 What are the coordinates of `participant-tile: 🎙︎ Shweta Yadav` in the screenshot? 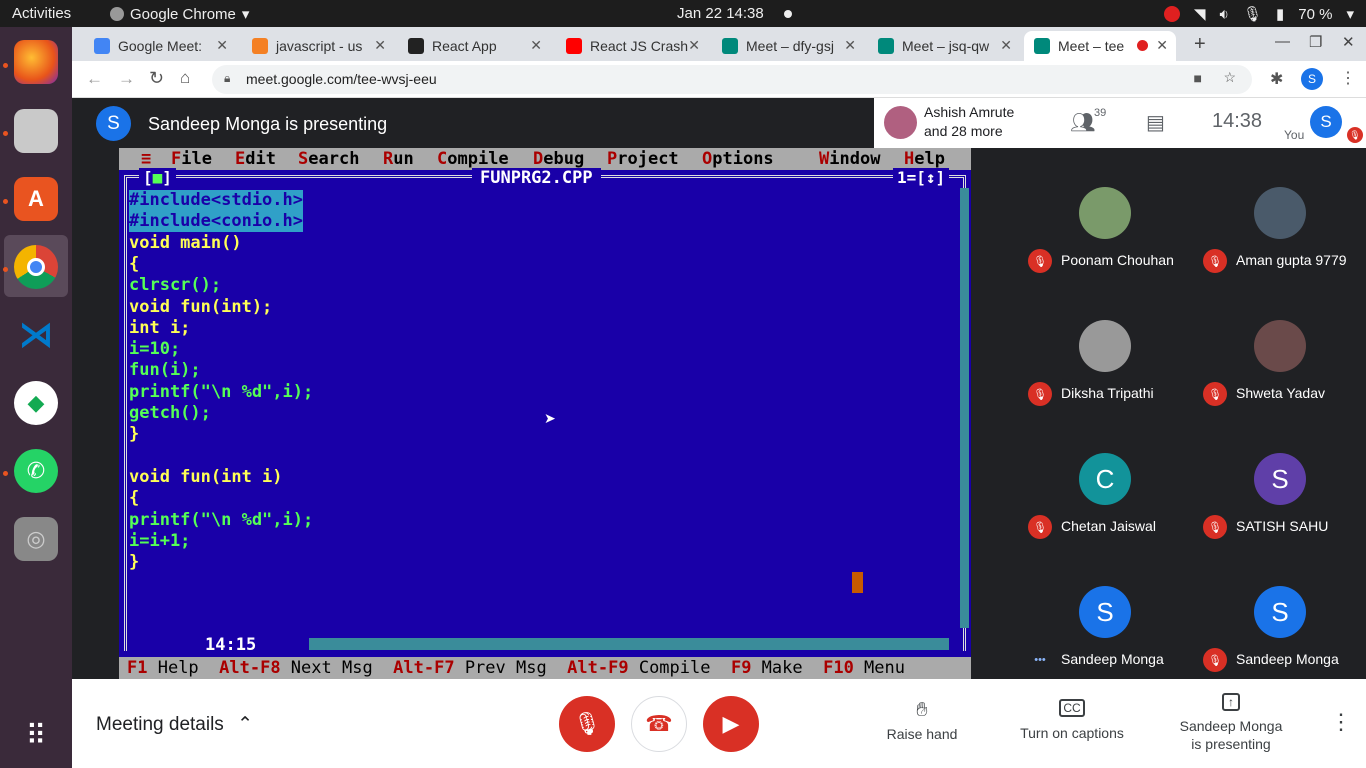 It's located at (1279, 386).